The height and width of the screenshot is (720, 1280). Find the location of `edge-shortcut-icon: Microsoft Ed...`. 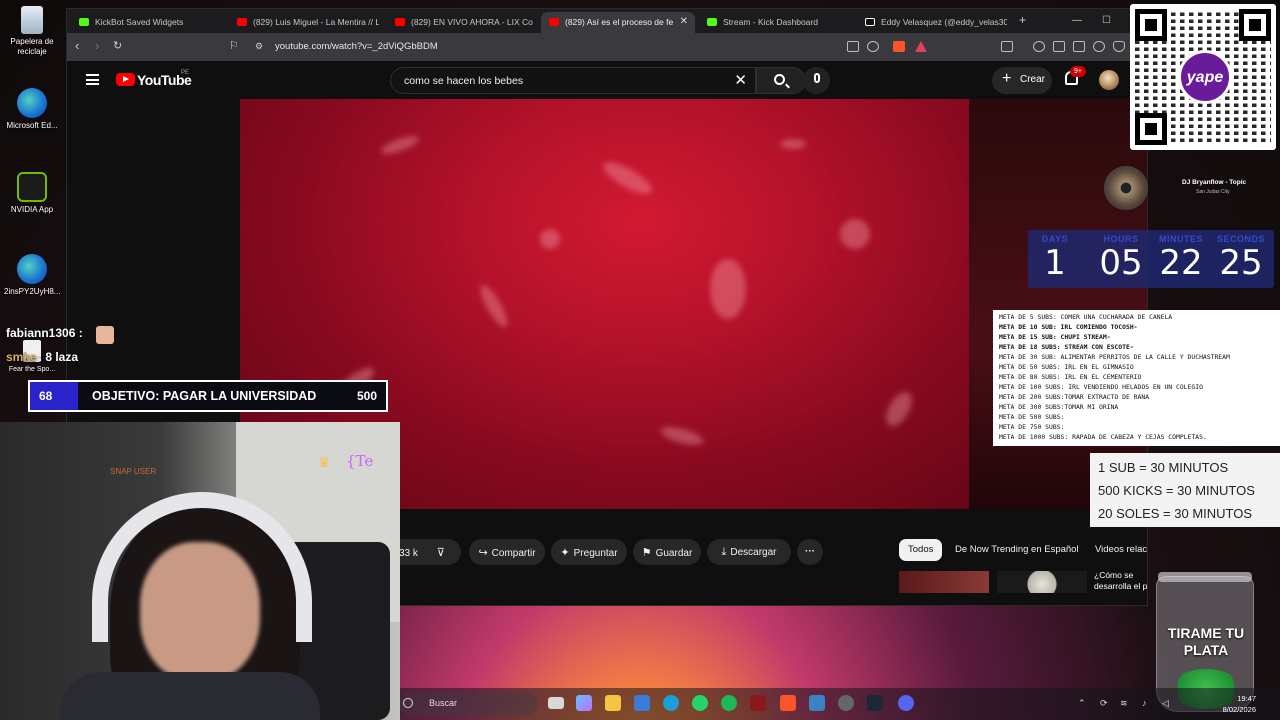

edge-shortcut-icon: Microsoft Ed... is located at coordinates (32, 109).